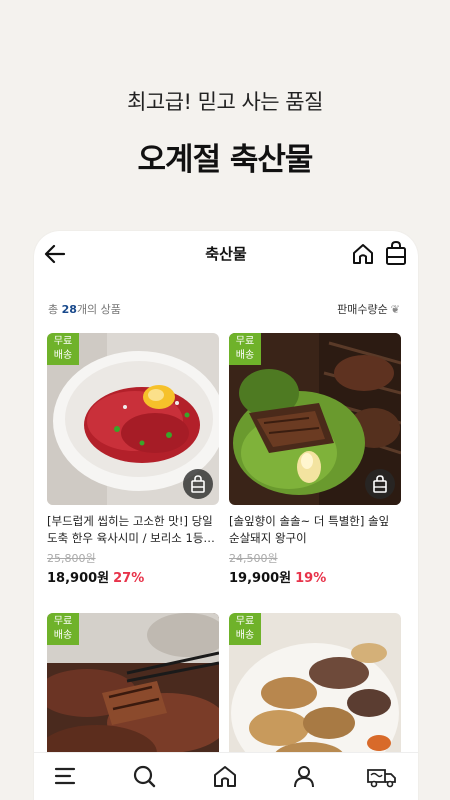  I want to click on count-prefix: 총, so click(55, 309).